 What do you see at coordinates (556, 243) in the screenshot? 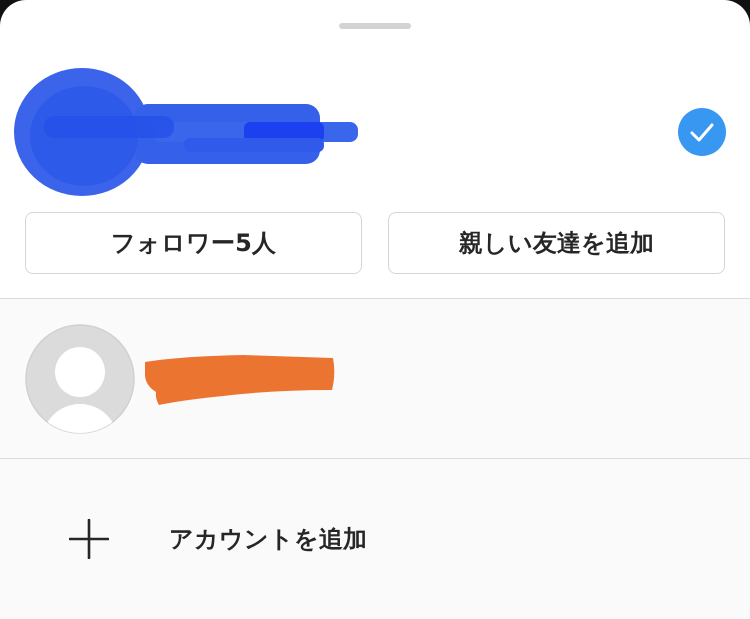
I see `profile-action-button: 親しい友達を追加` at bounding box center [556, 243].